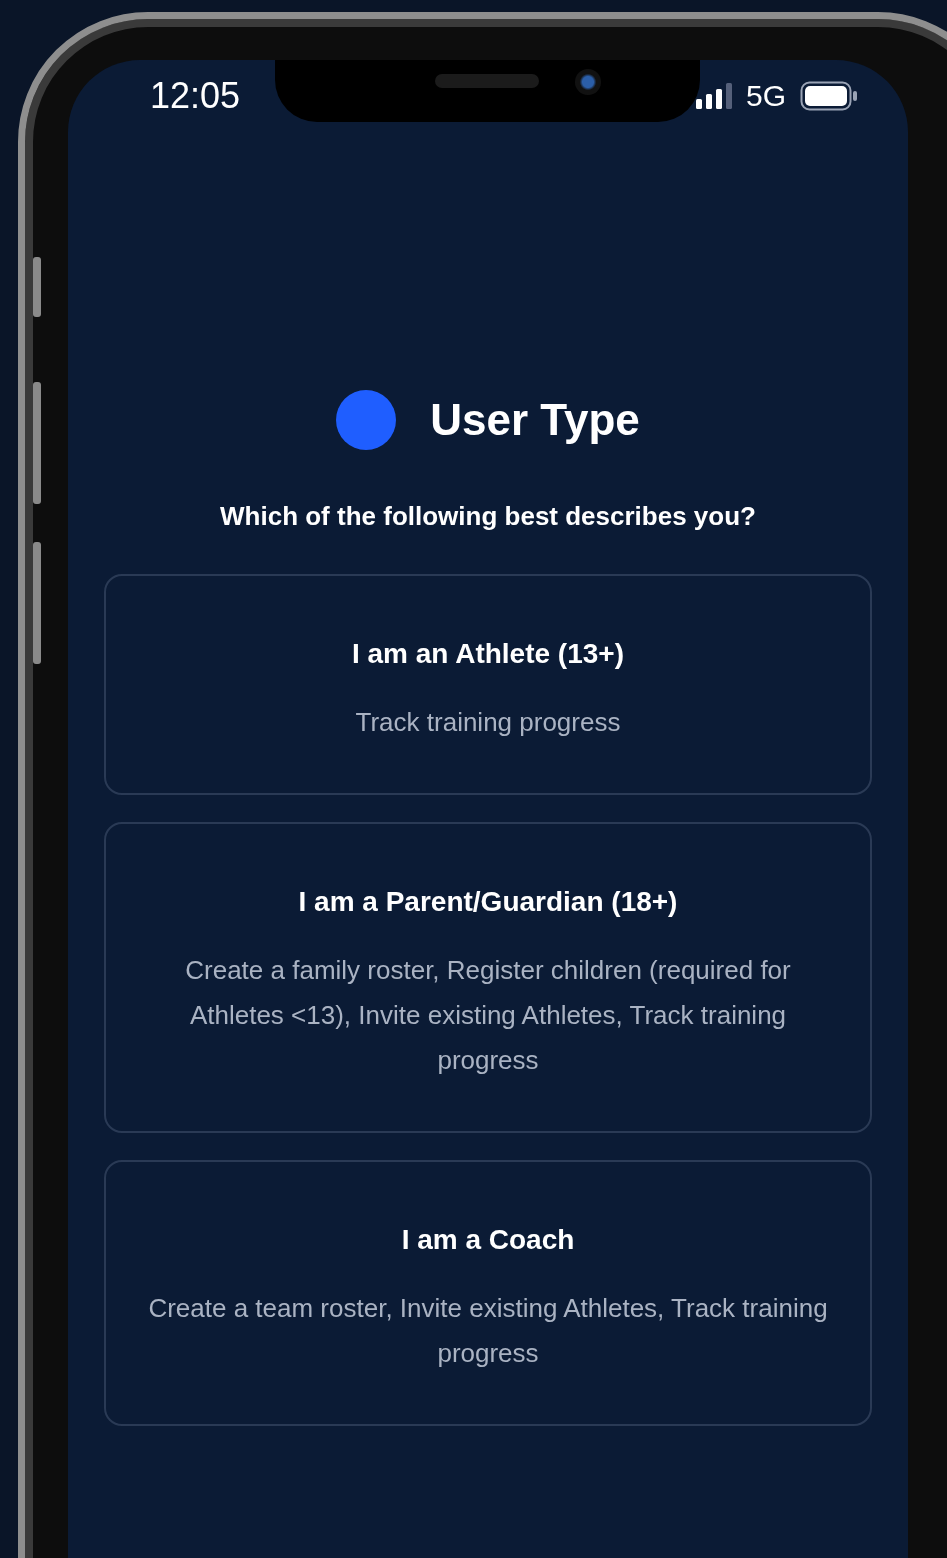 This screenshot has width=947, height=1558. What do you see at coordinates (195, 96) in the screenshot?
I see `status-time: 12:05` at bounding box center [195, 96].